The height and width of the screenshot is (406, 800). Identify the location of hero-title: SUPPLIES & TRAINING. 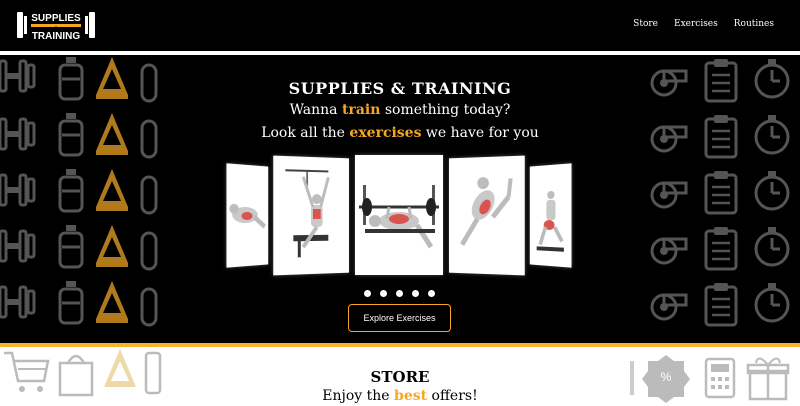
(400, 88).